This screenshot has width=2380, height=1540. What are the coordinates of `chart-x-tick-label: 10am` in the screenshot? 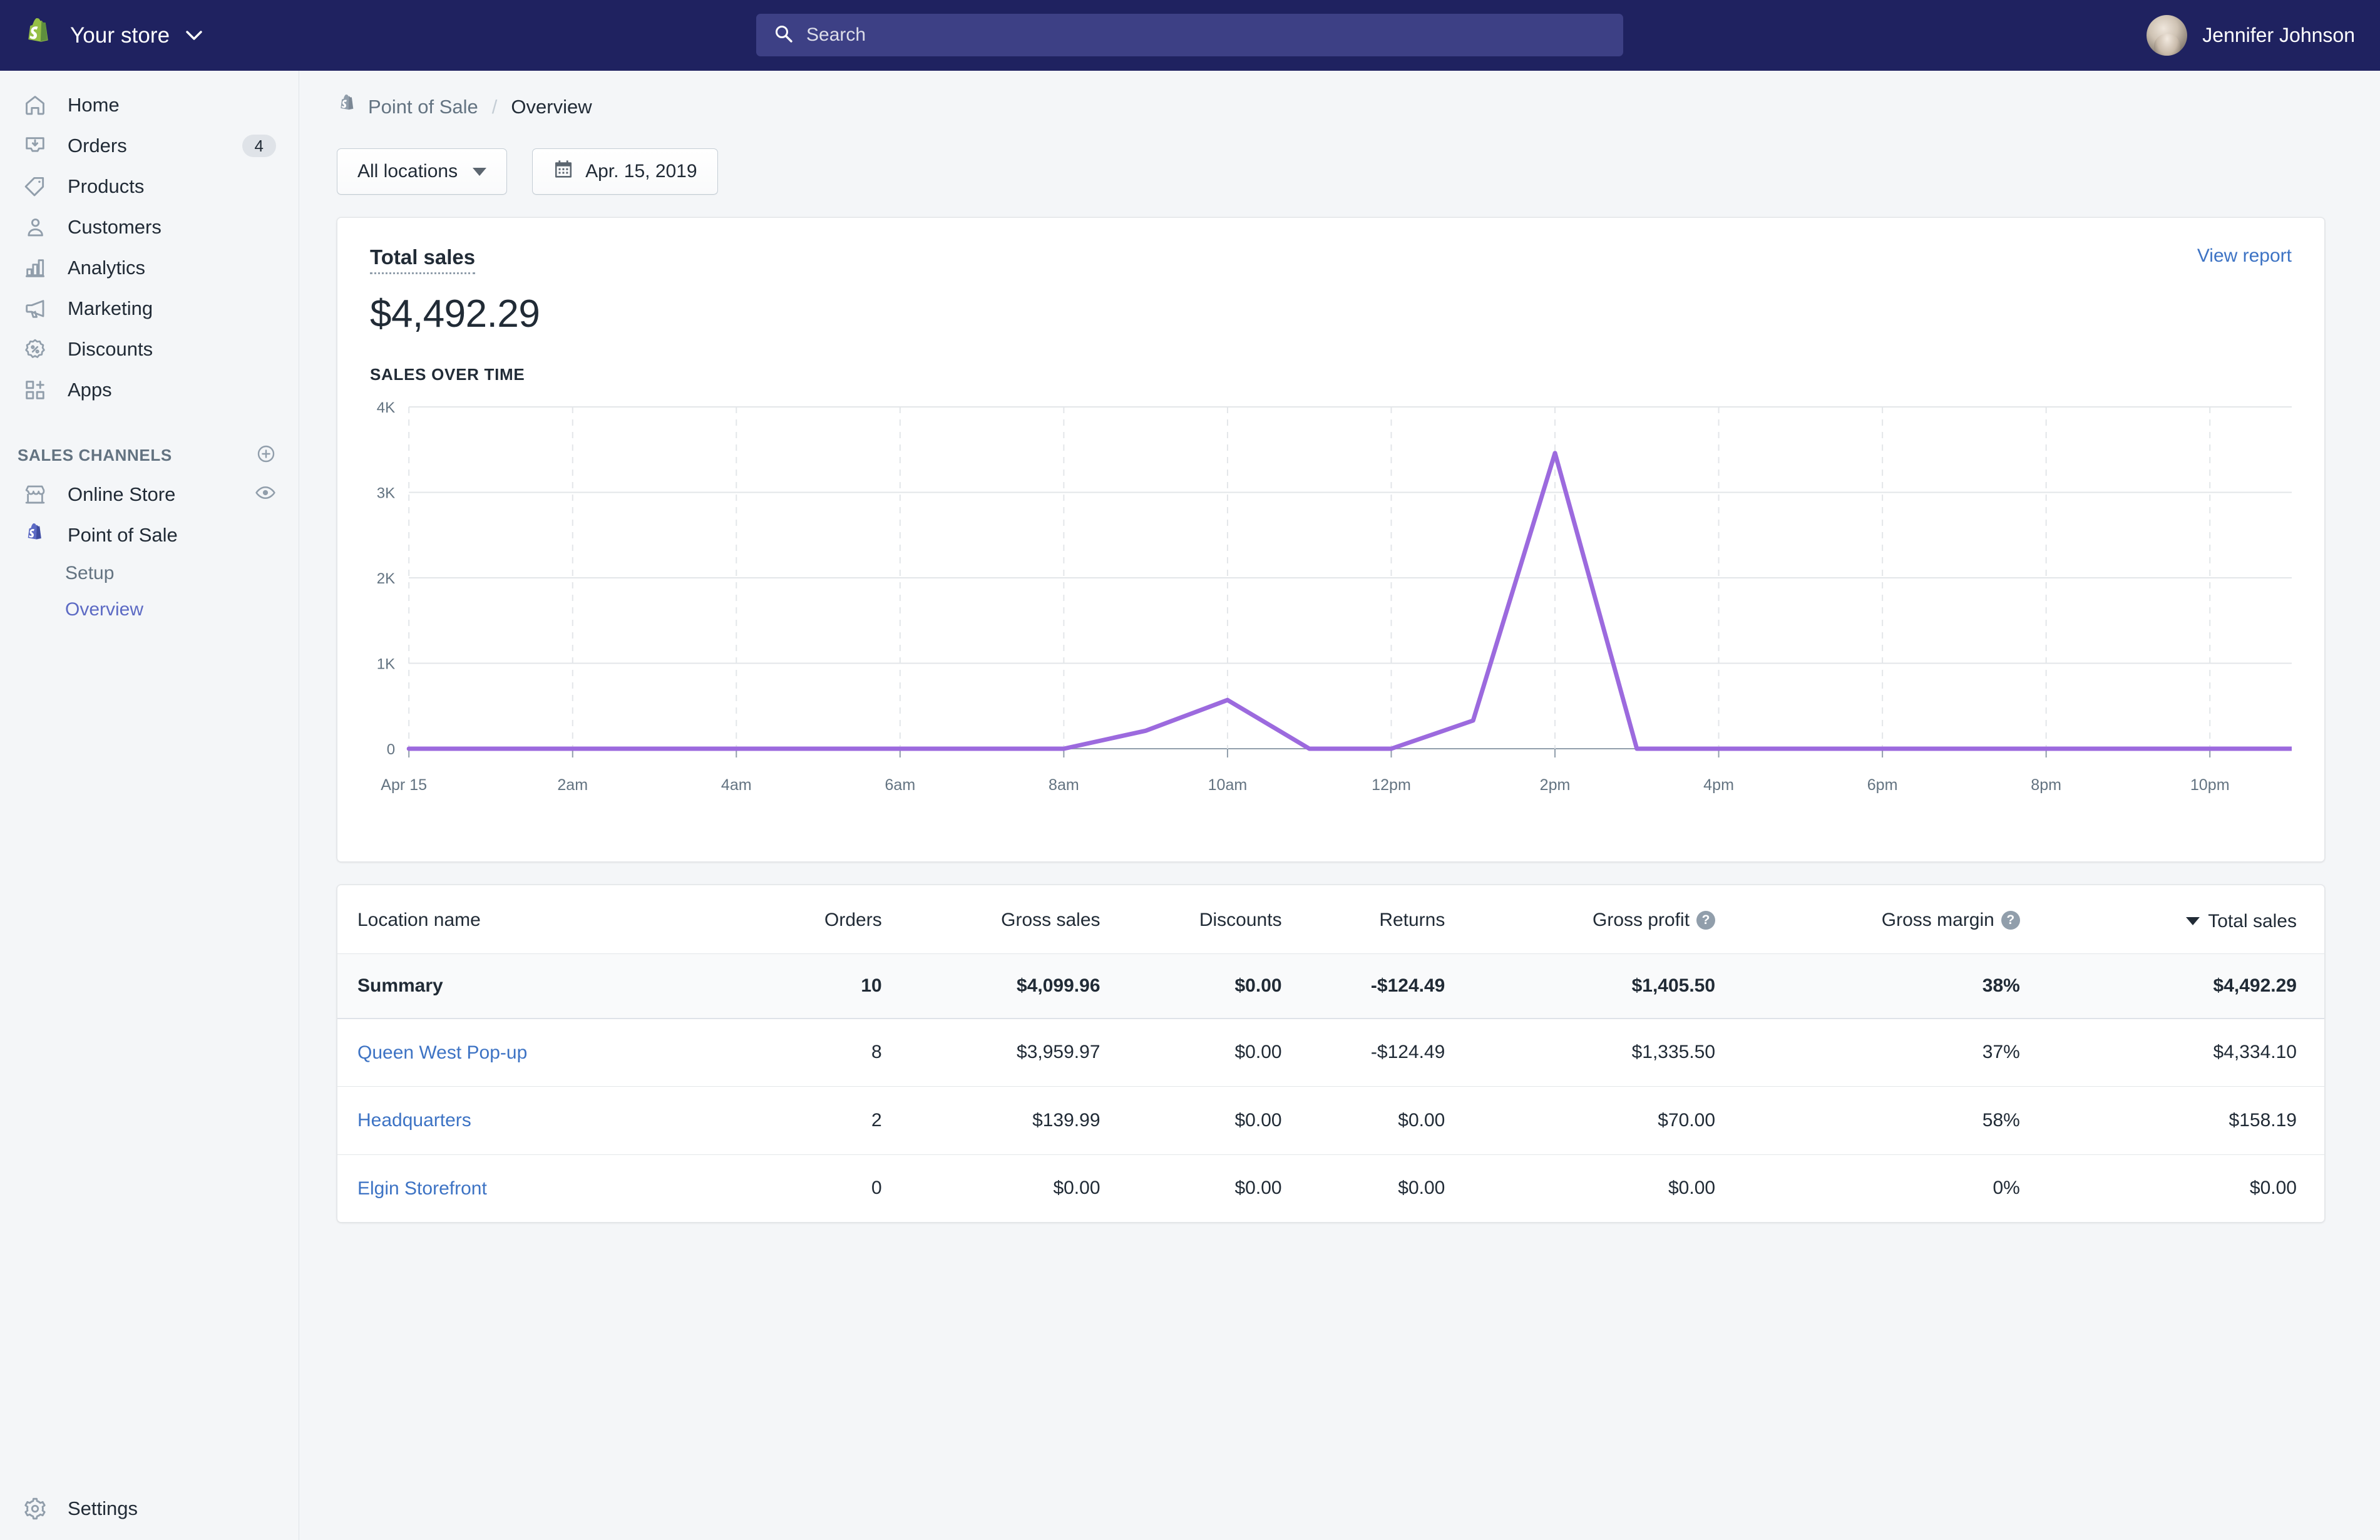 It's located at (1228, 785).